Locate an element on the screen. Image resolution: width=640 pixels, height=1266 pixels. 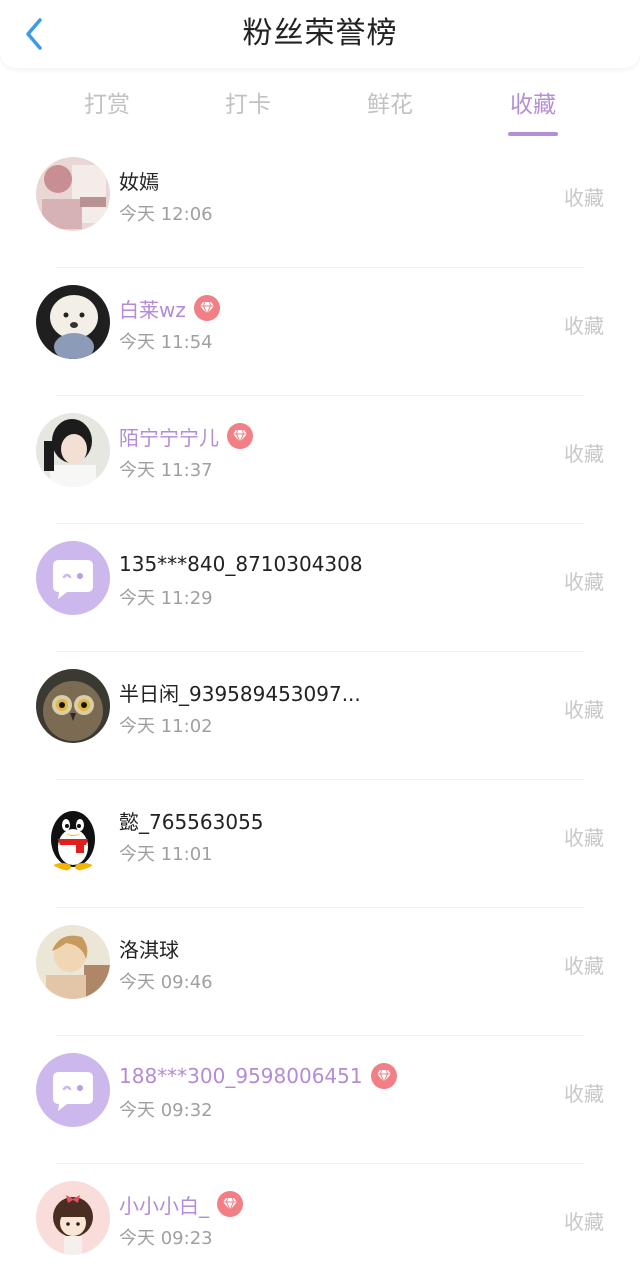
timestamp: 今天 09:23 is located at coordinates (166, 1238).